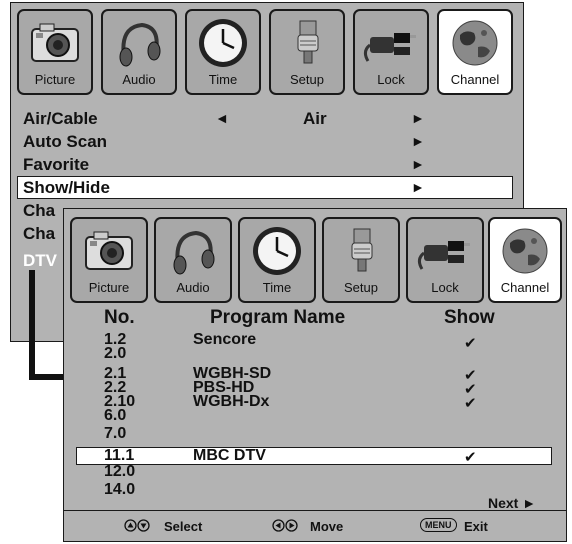 The height and width of the screenshot is (544, 572). What do you see at coordinates (525, 287) in the screenshot?
I see `tab-label: Channel` at bounding box center [525, 287].